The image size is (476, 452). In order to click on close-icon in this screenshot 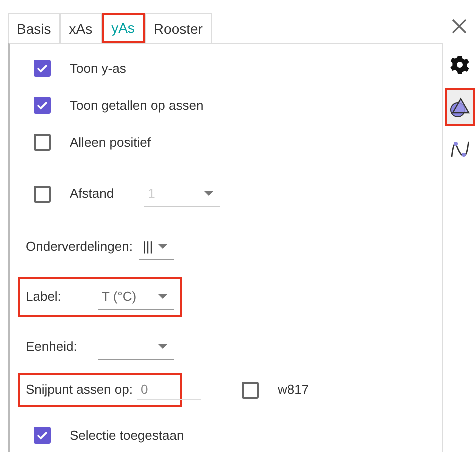, I will do `click(459, 26)`.